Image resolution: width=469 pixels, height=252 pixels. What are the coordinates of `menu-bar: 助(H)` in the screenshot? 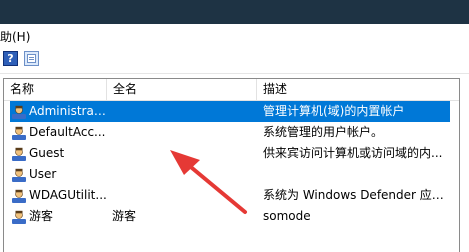 It's located at (234, 35).